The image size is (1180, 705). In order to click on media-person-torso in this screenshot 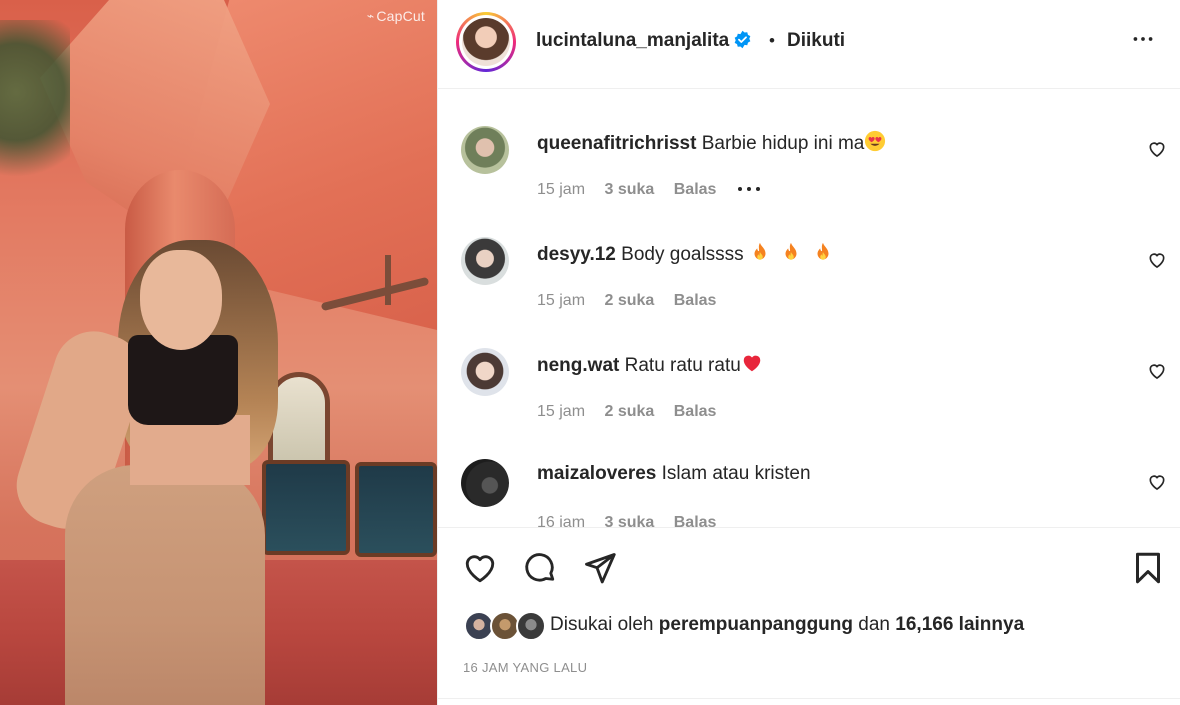, I will do `click(190, 450)`.